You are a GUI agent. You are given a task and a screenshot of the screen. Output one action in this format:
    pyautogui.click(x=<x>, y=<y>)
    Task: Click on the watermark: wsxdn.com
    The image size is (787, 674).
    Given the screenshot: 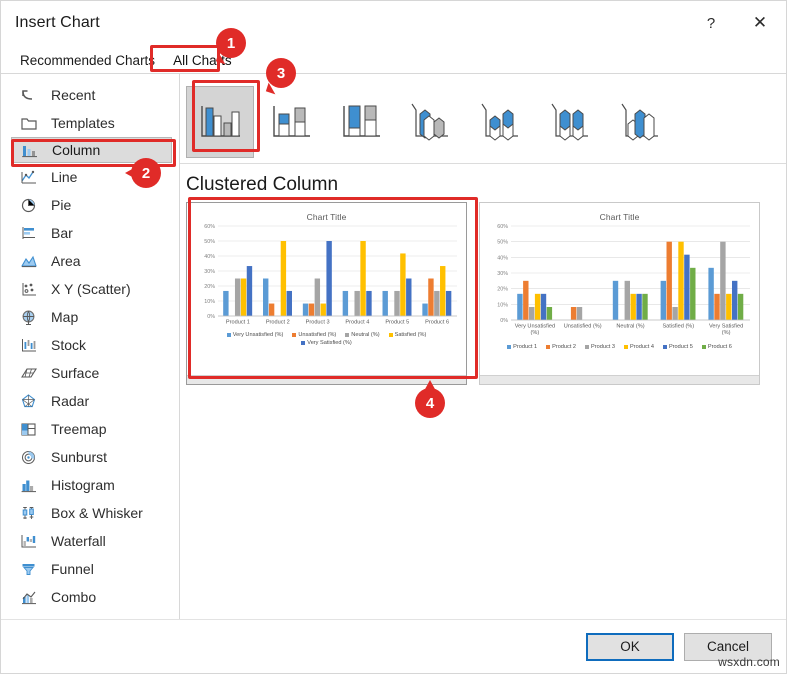 What is the action you would take?
    pyautogui.click(x=749, y=662)
    